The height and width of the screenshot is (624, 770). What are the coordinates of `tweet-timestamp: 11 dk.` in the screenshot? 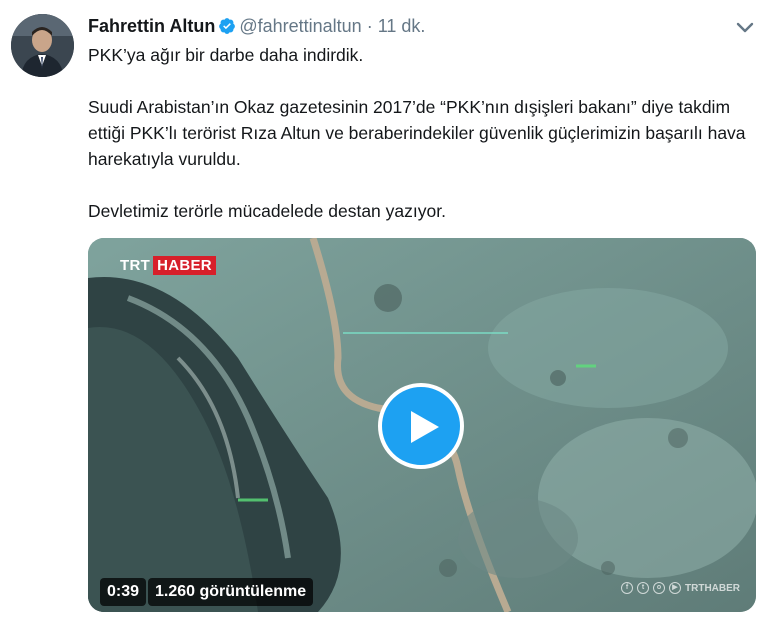 It's located at (402, 26).